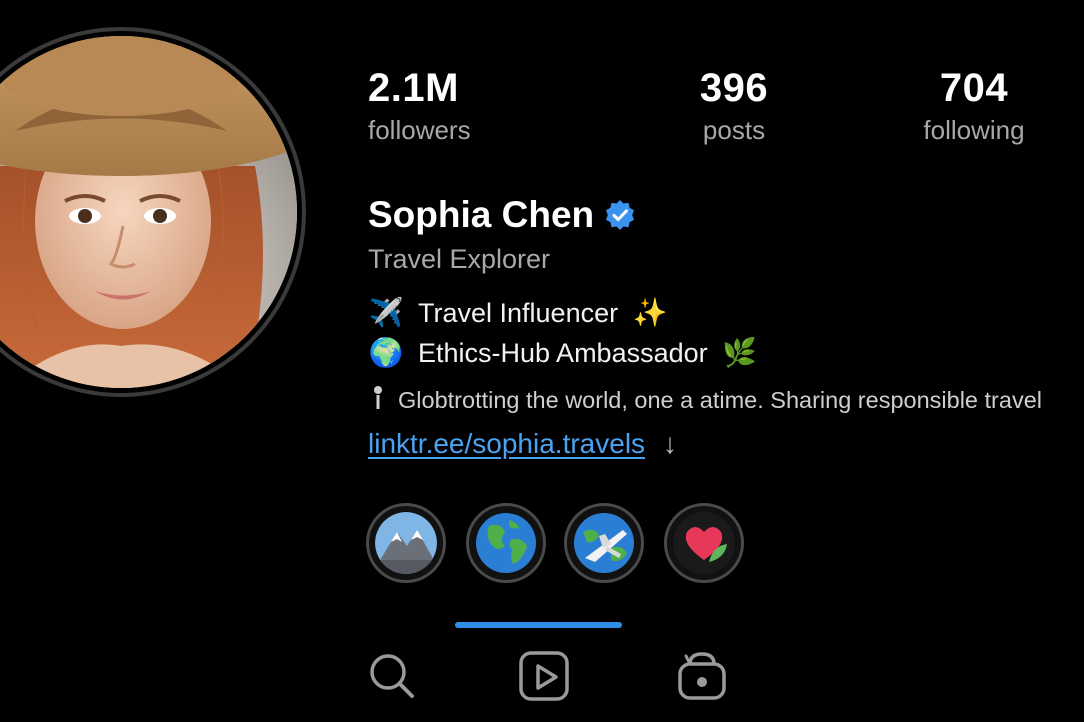  I want to click on profile-avatar, so click(153, 212).